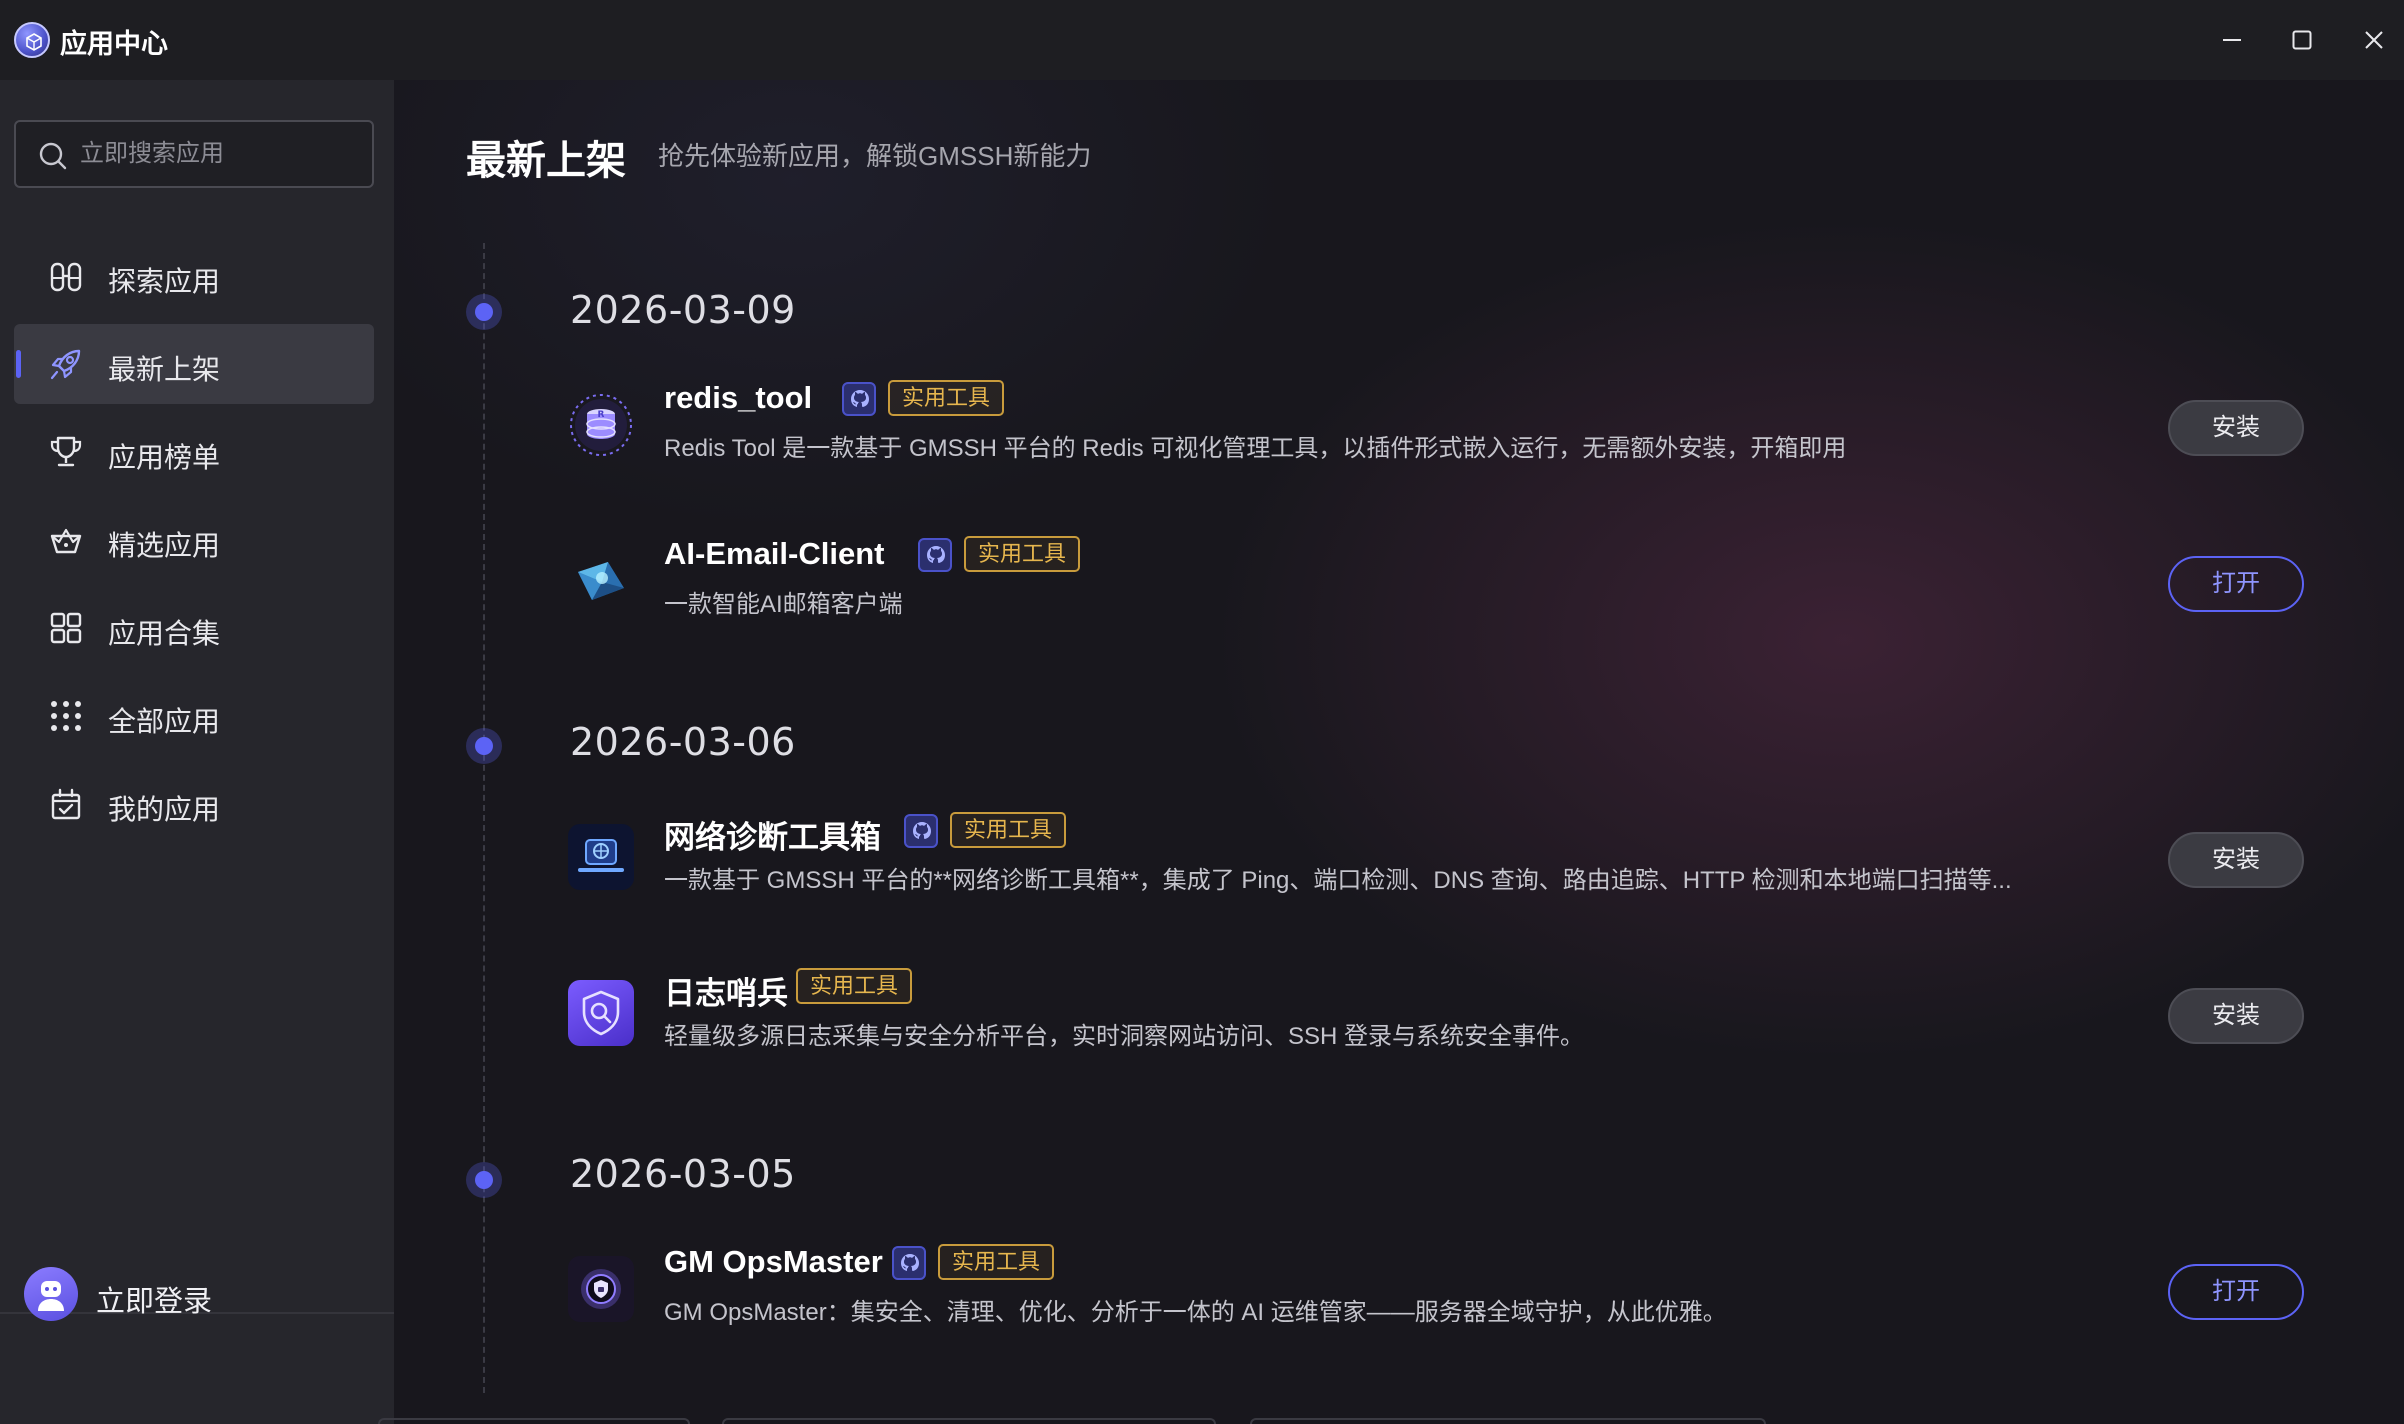 This screenshot has height=1424, width=2404. I want to click on date-label: 2026-03-09, so click(683, 310).